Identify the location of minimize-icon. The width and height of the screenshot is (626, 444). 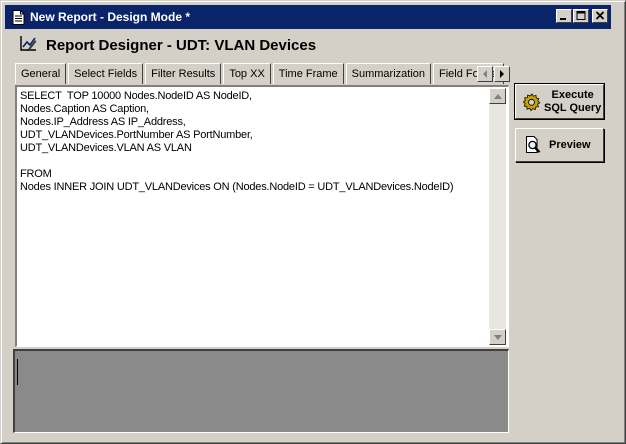
(563, 19).